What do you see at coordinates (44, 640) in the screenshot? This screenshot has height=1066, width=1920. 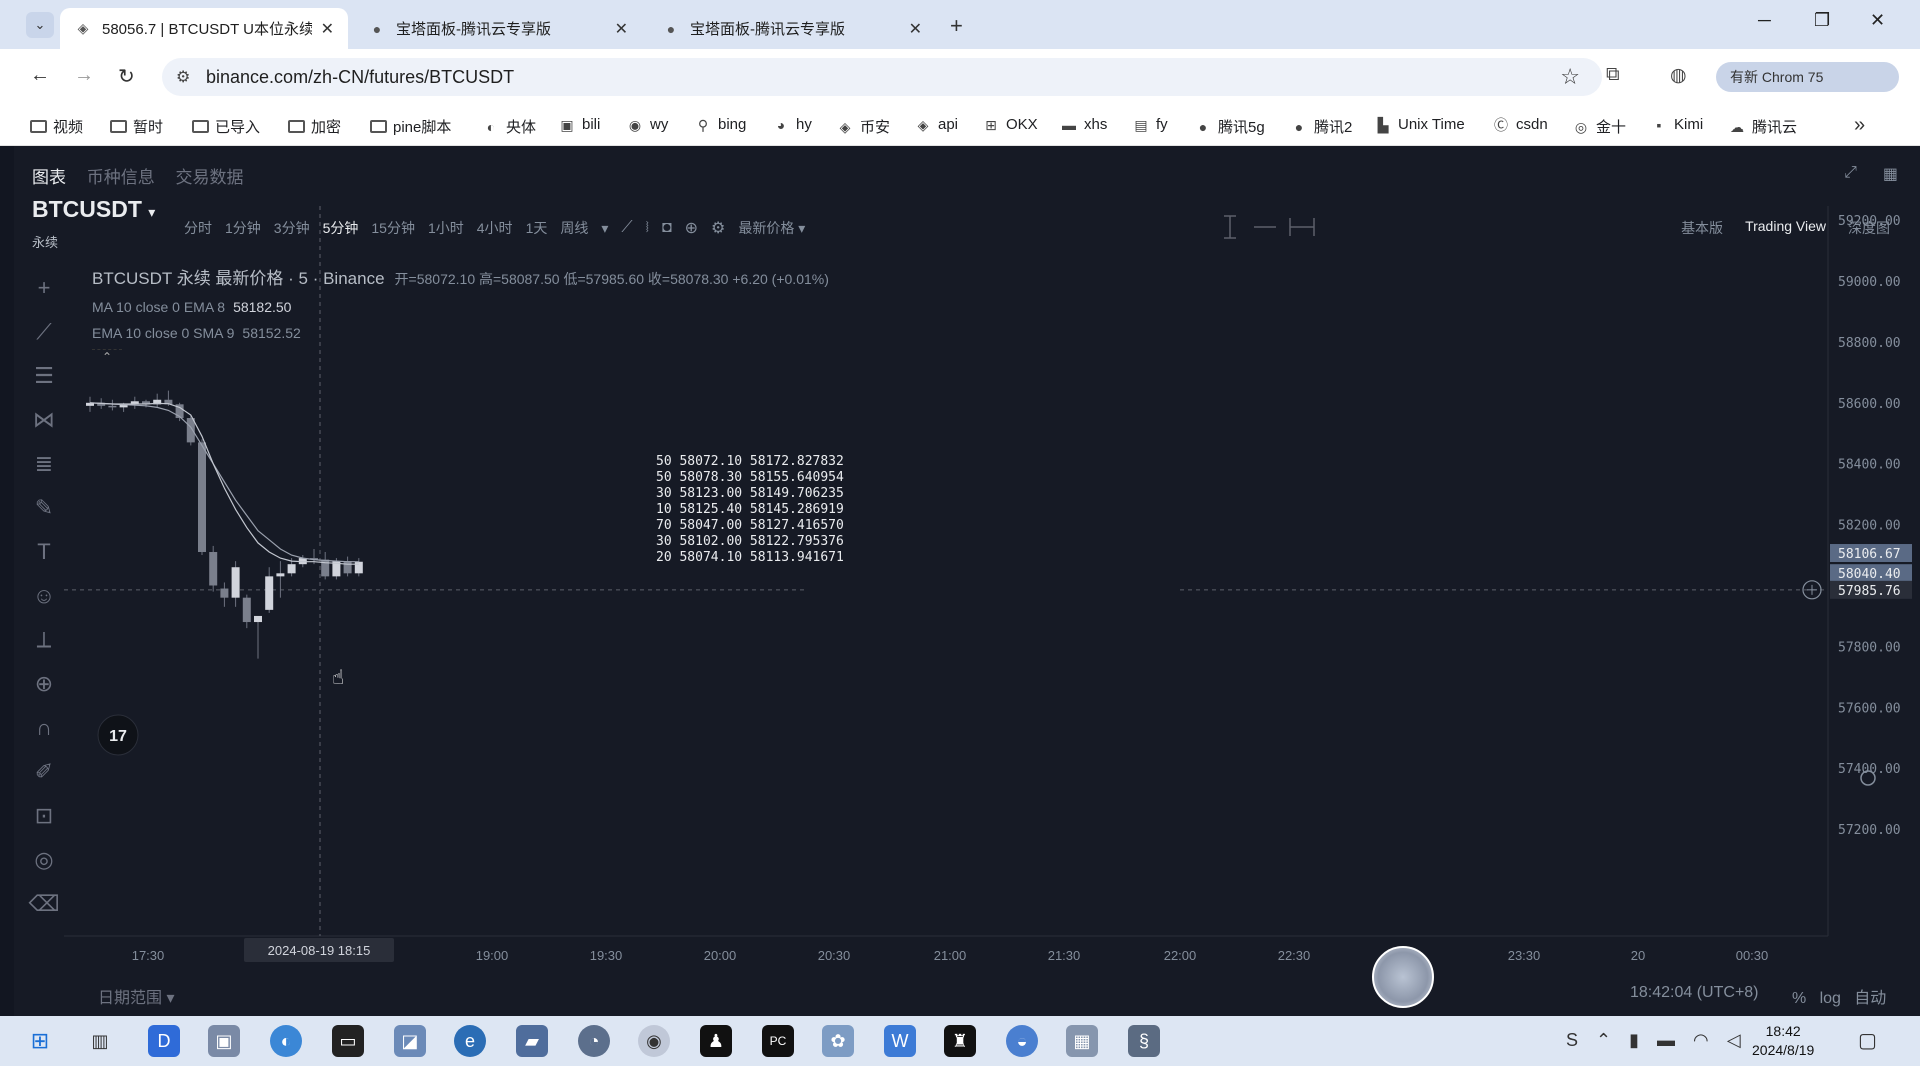 I see `ruler-icon: ⟂` at bounding box center [44, 640].